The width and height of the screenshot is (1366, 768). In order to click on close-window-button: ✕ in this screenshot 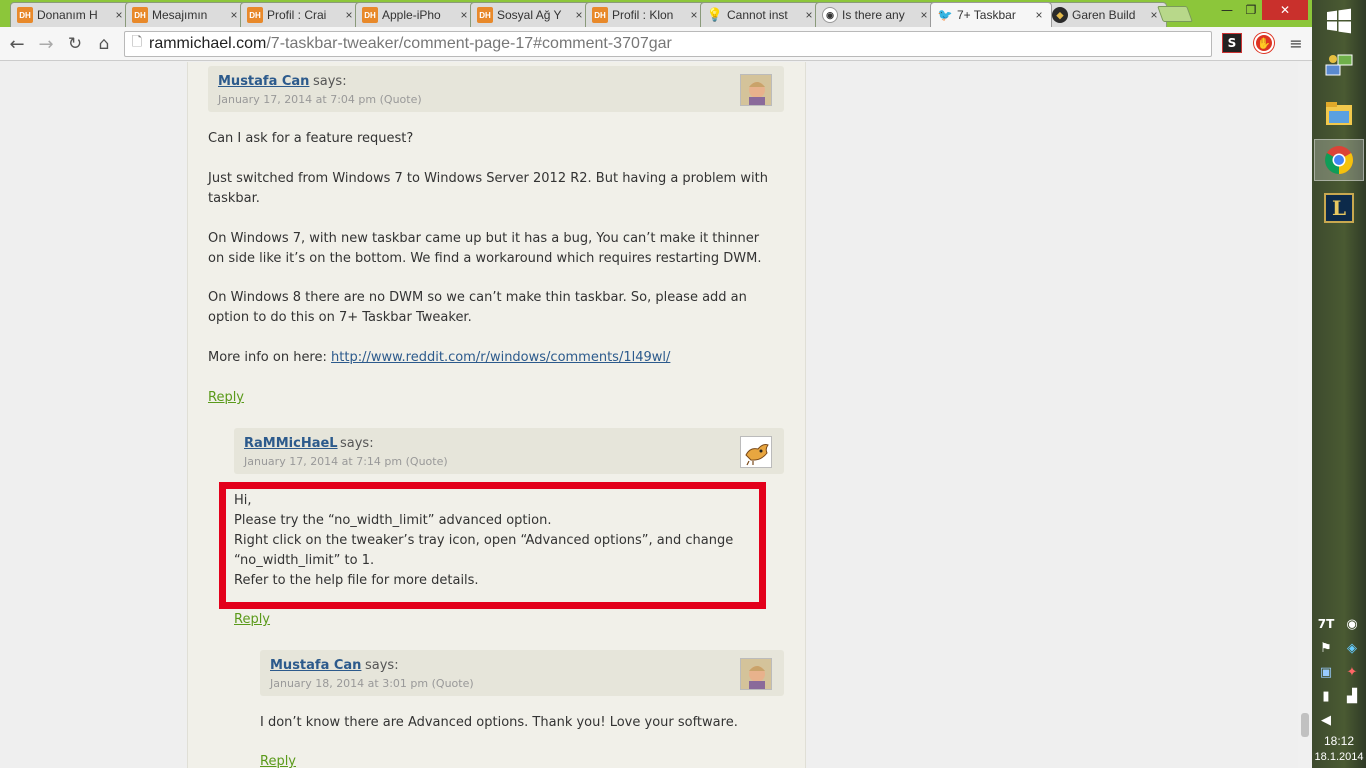, I will do `click(1285, 10)`.